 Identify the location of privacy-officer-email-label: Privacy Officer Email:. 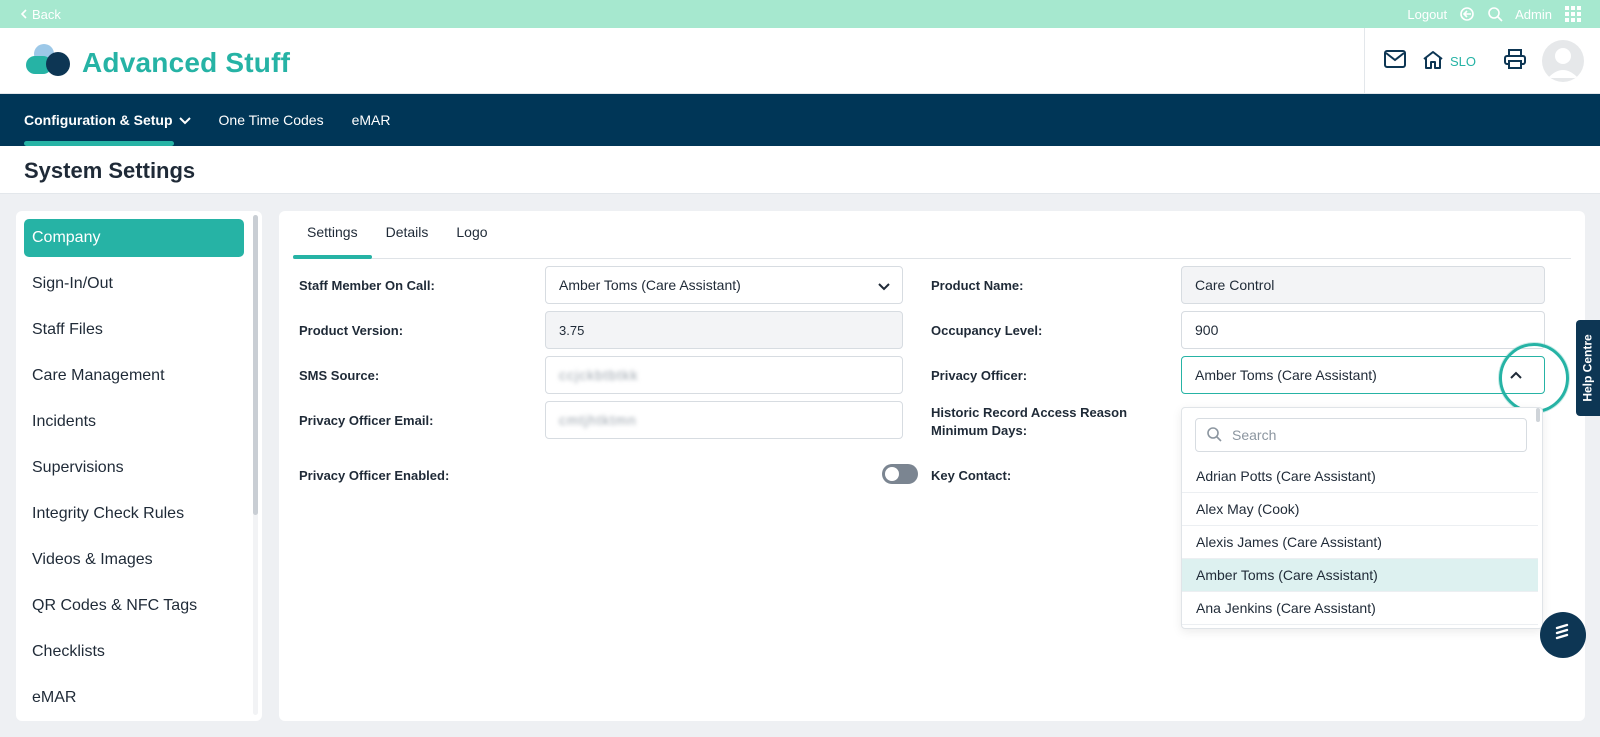
(366, 420).